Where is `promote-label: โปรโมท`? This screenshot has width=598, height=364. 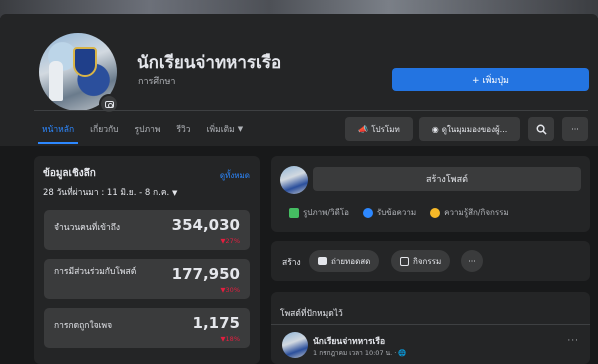
promote-label: โปรโมท is located at coordinates (385, 129).